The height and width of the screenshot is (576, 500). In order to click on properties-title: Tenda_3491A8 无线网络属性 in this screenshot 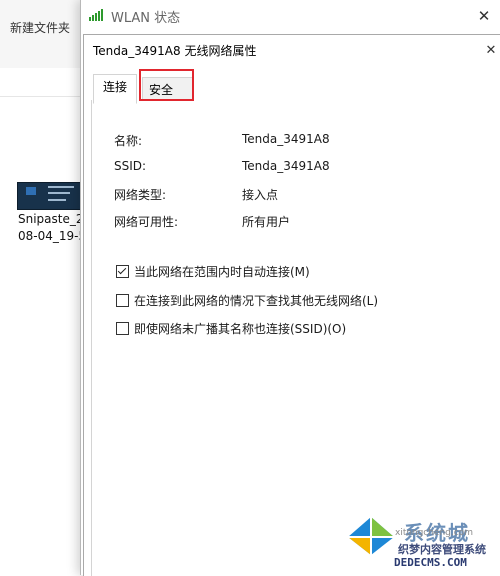, I will do `click(175, 51)`.